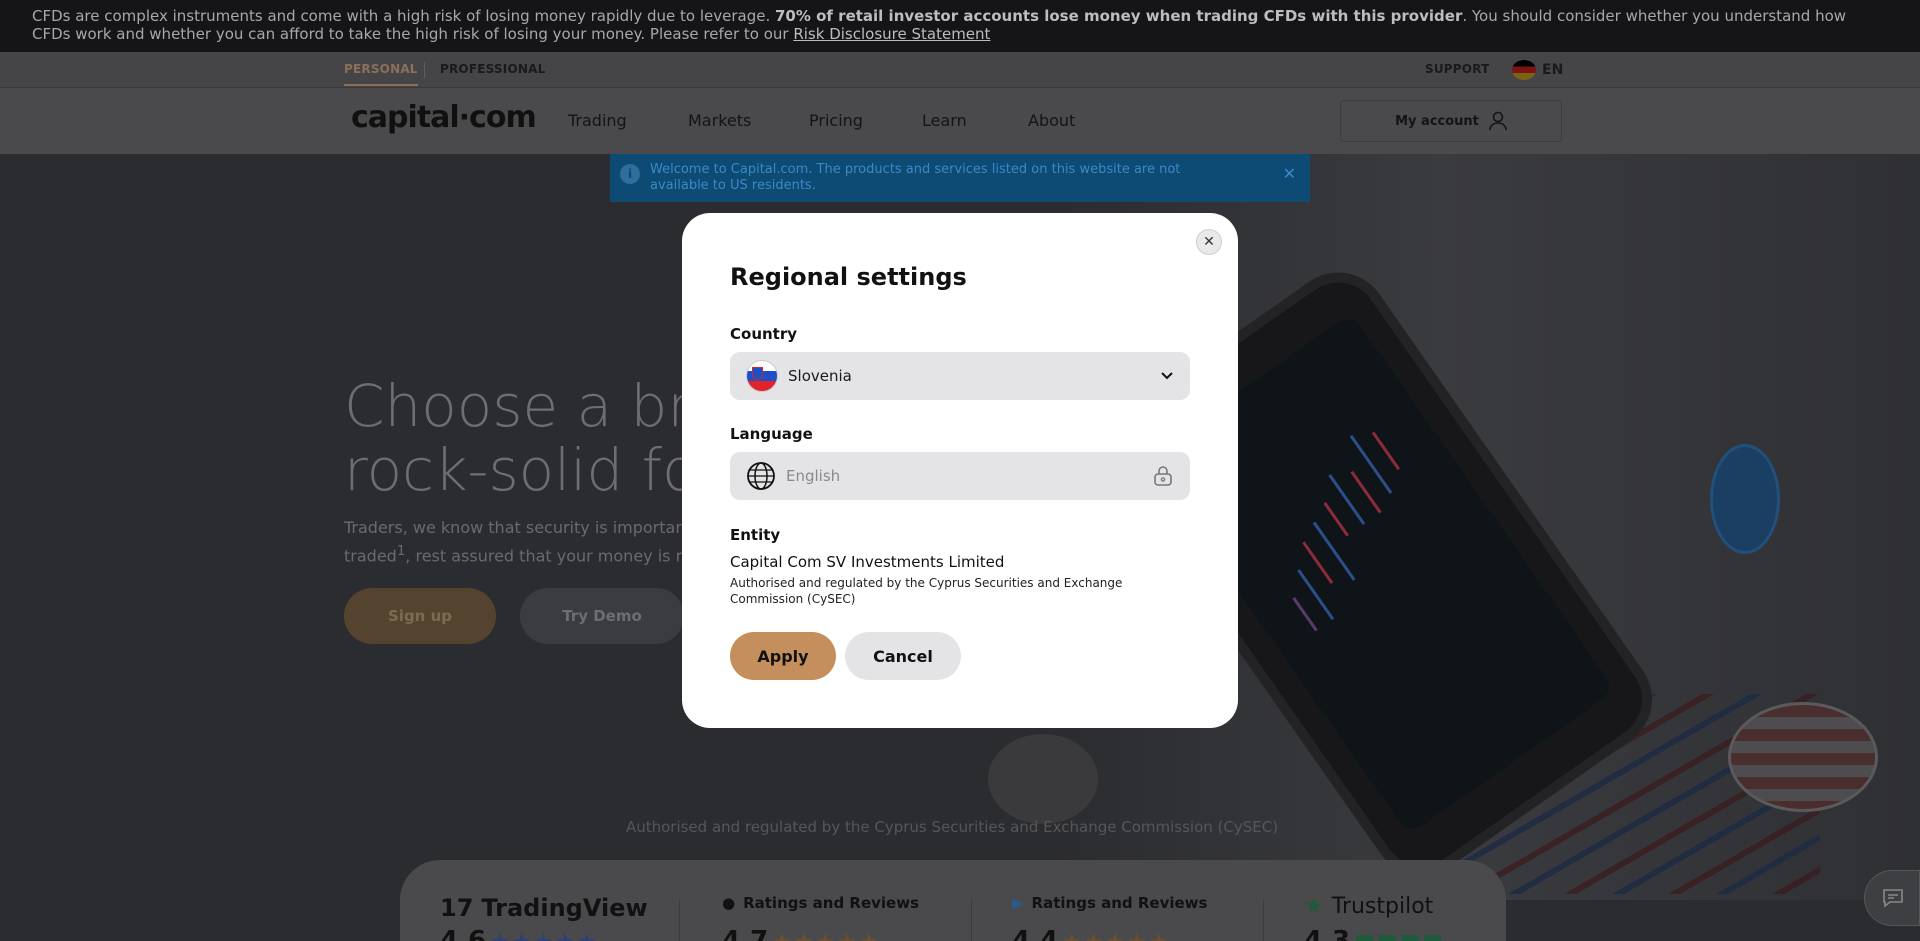 This screenshot has height=941, width=1920. I want to click on trustpilot-score: 4.3, so click(1327, 933).